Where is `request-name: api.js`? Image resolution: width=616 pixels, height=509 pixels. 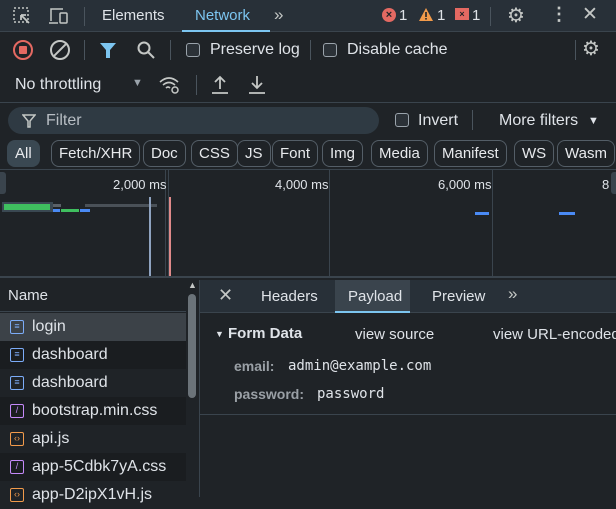
request-name: api.js is located at coordinates (51, 438).